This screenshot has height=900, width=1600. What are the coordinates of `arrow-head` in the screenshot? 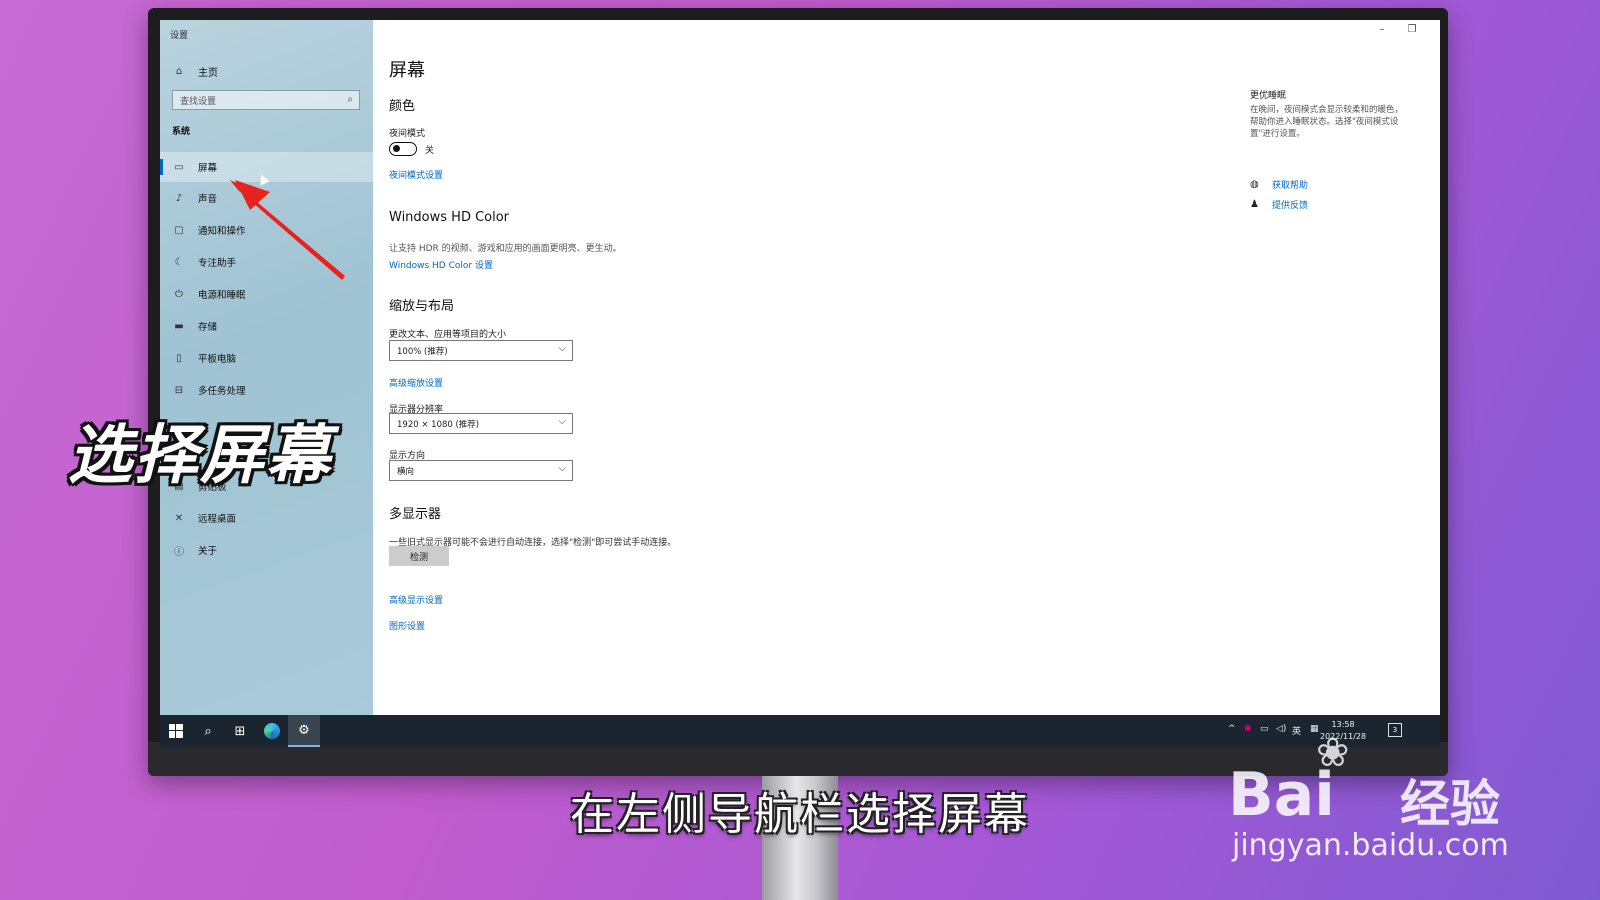 It's located at (252, 195).